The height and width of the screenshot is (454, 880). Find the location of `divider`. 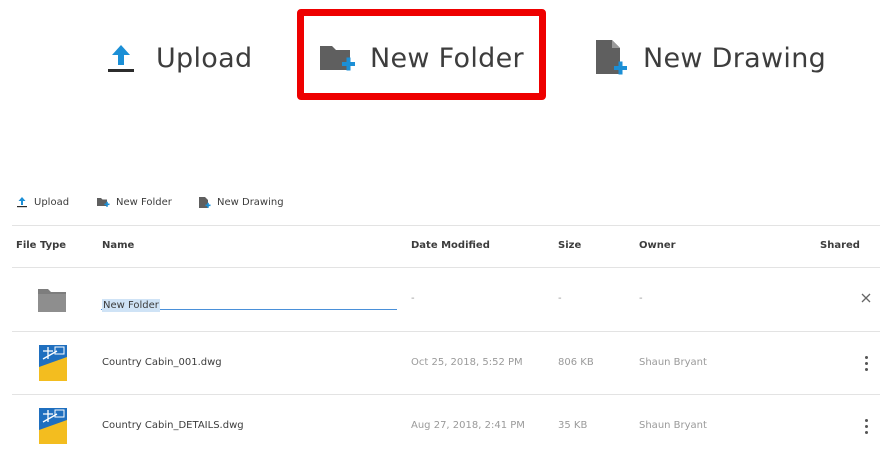

divider is located at coordinates (446, 225).